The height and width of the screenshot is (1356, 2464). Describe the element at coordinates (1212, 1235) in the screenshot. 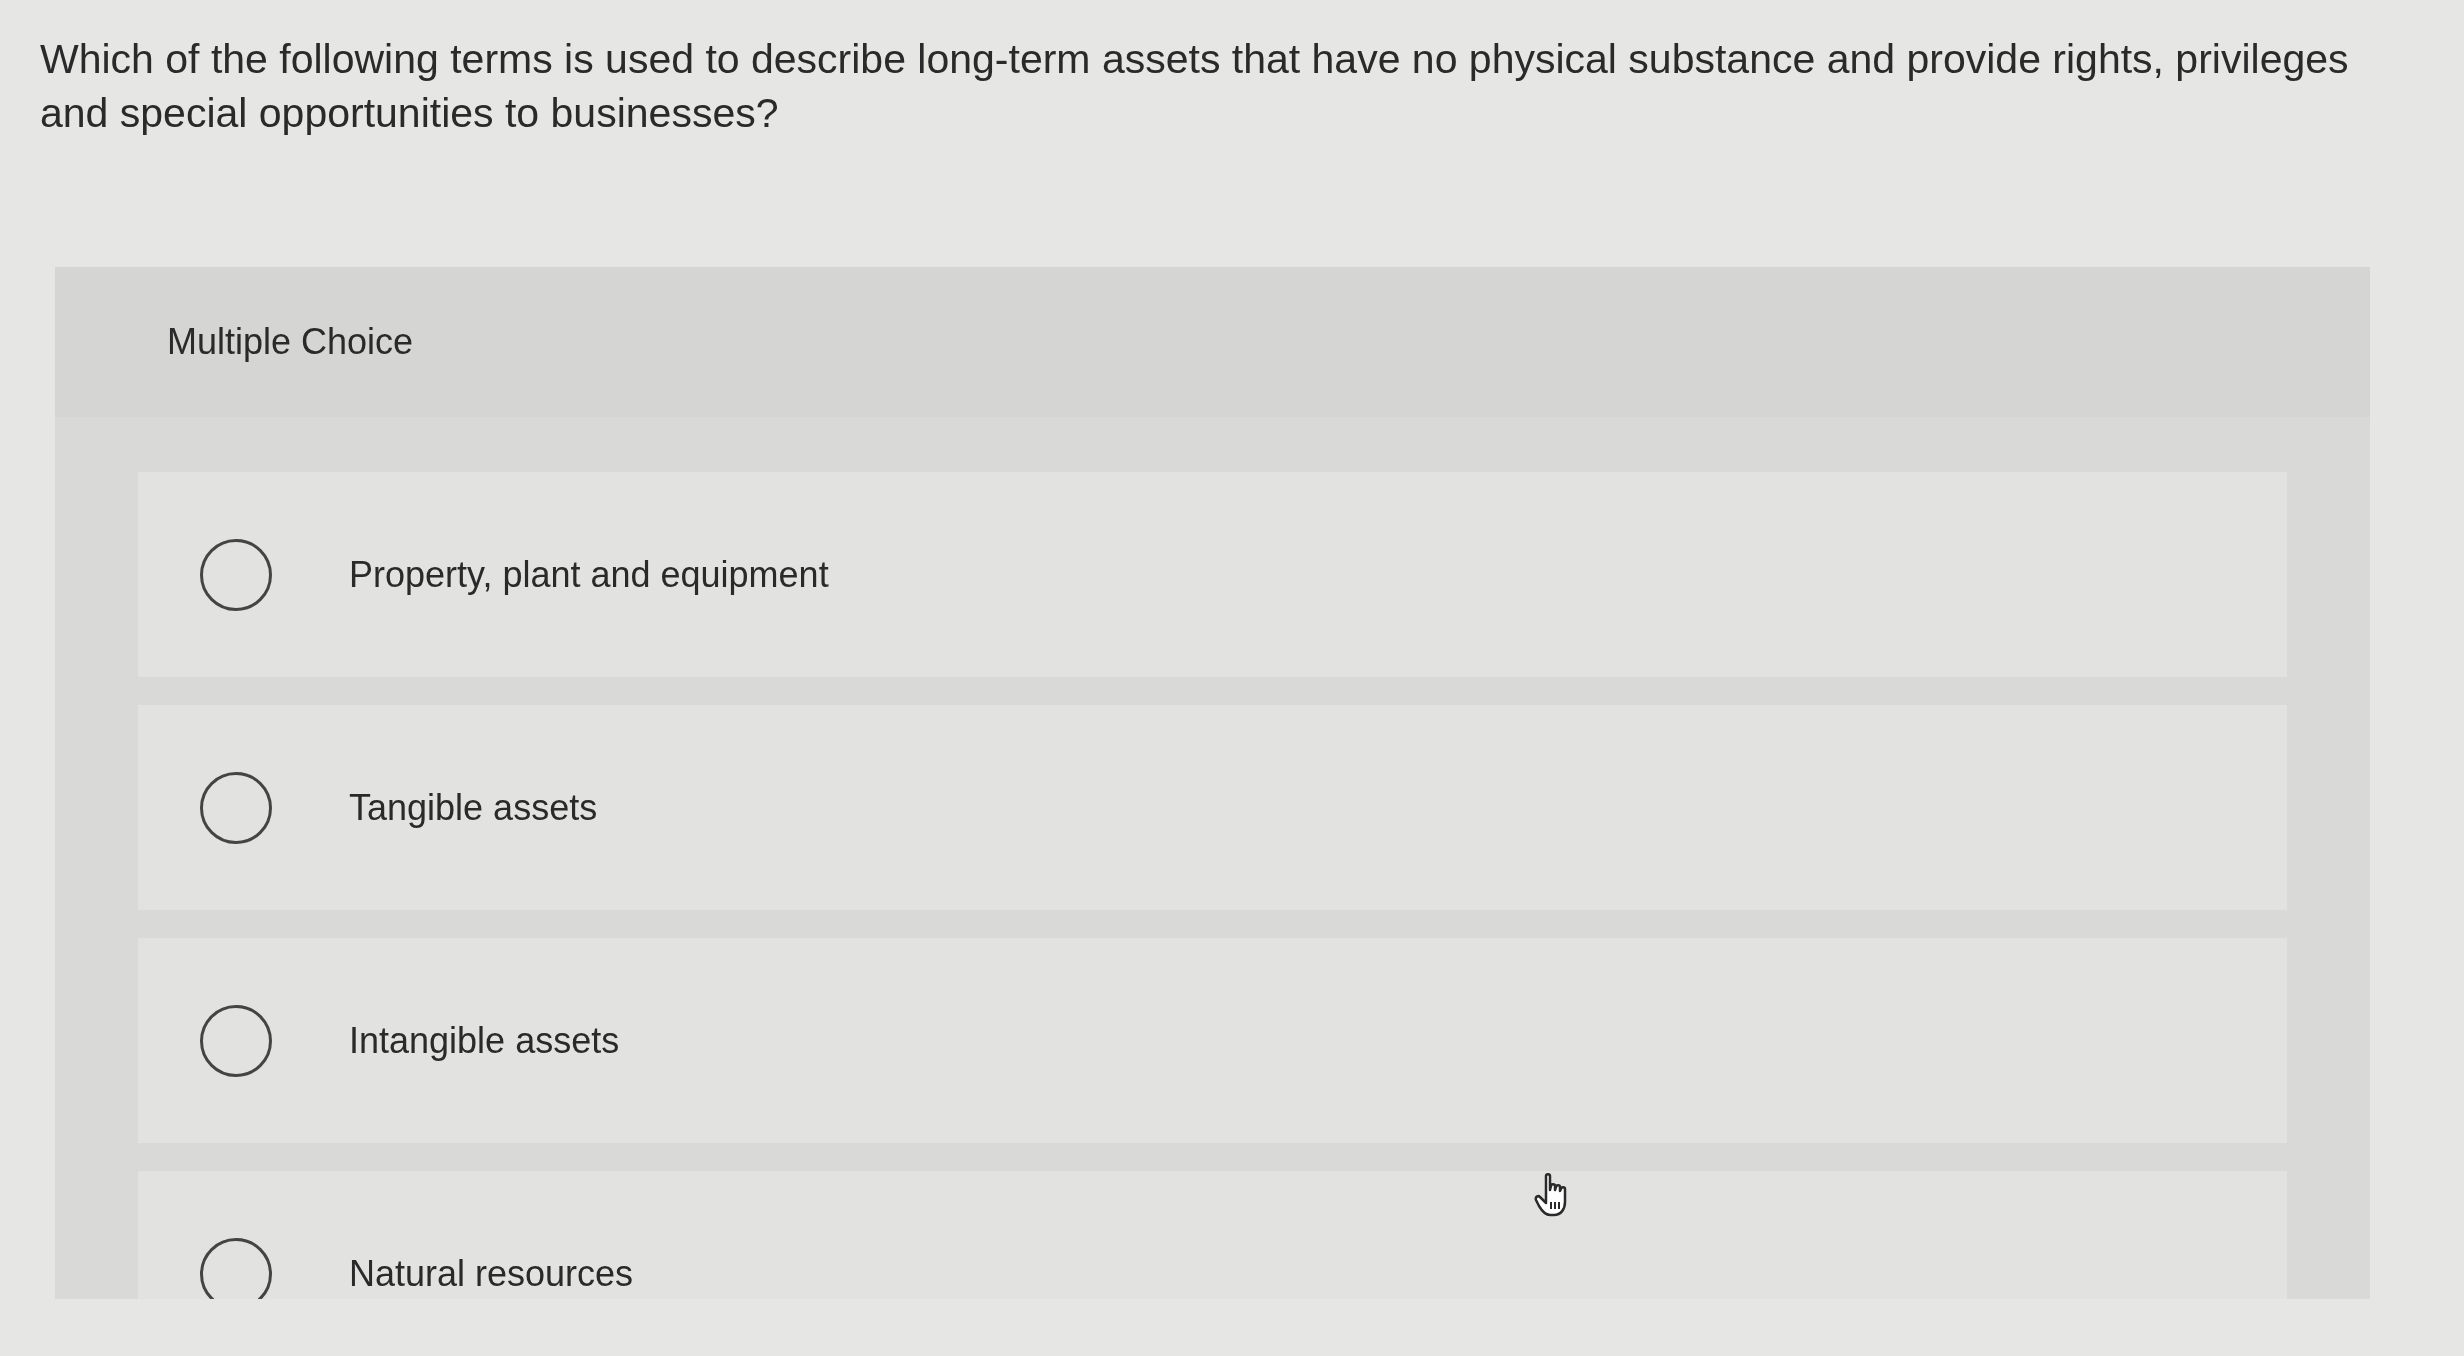

I see `option-row: Natural resources` at that location.